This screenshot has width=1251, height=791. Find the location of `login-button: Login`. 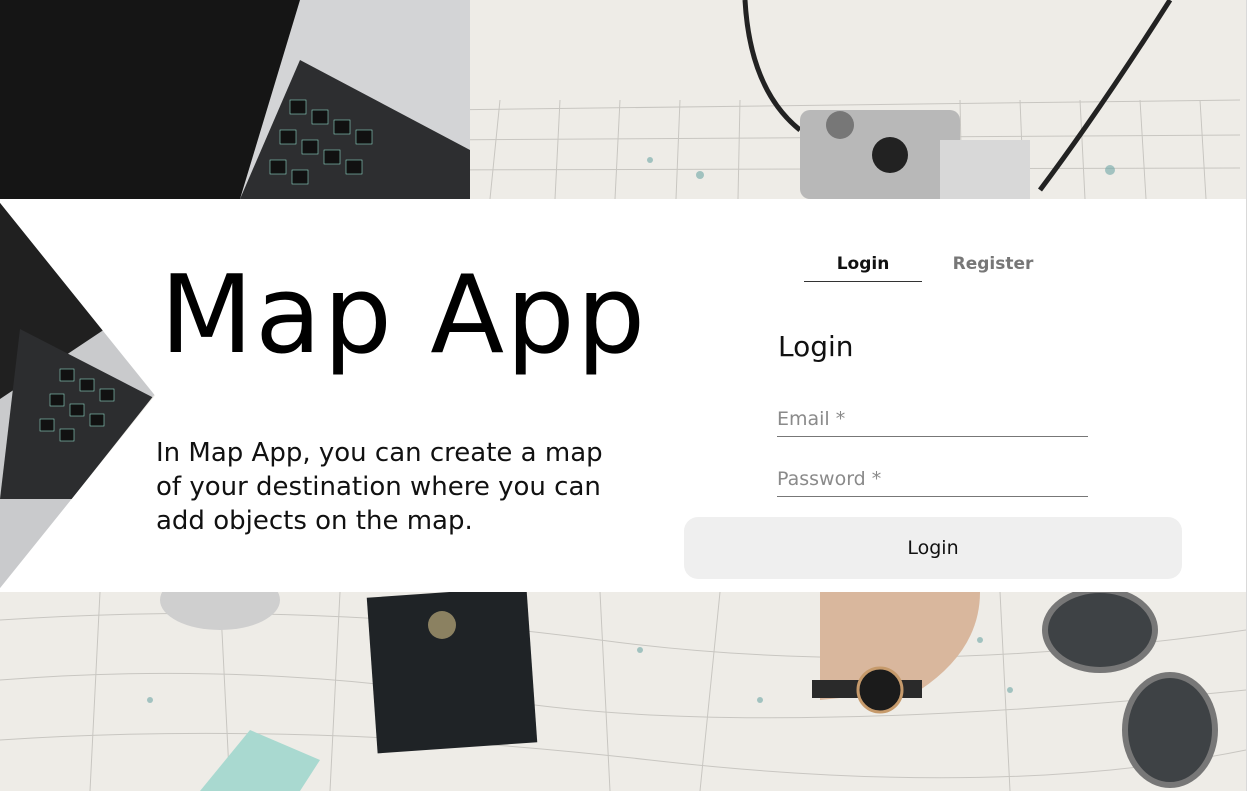

login-button: Login is located at coordinates (933, 548).